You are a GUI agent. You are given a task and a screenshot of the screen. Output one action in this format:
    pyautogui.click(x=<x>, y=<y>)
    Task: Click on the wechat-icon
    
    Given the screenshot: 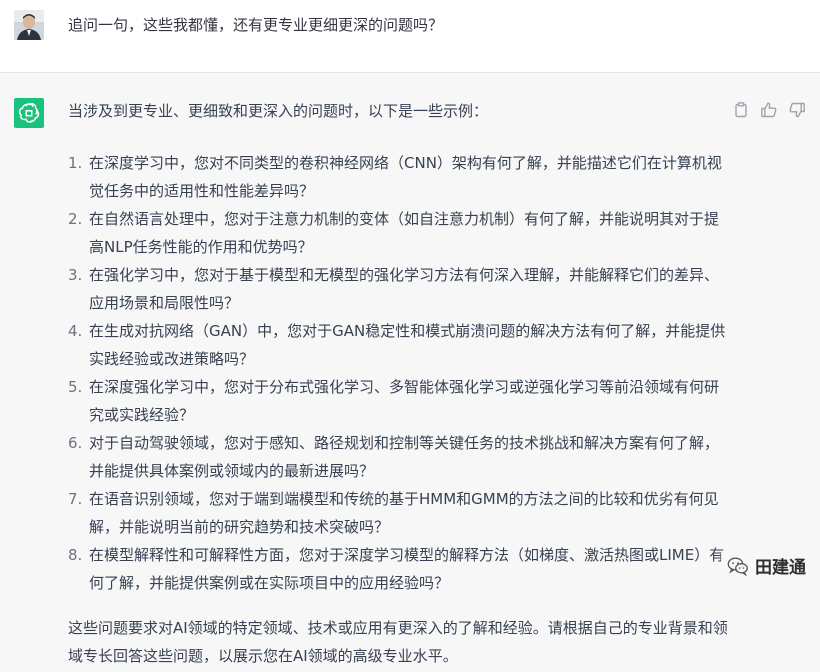 What is the action you would take?
    pyautogui.click(x=737, y=566)
    